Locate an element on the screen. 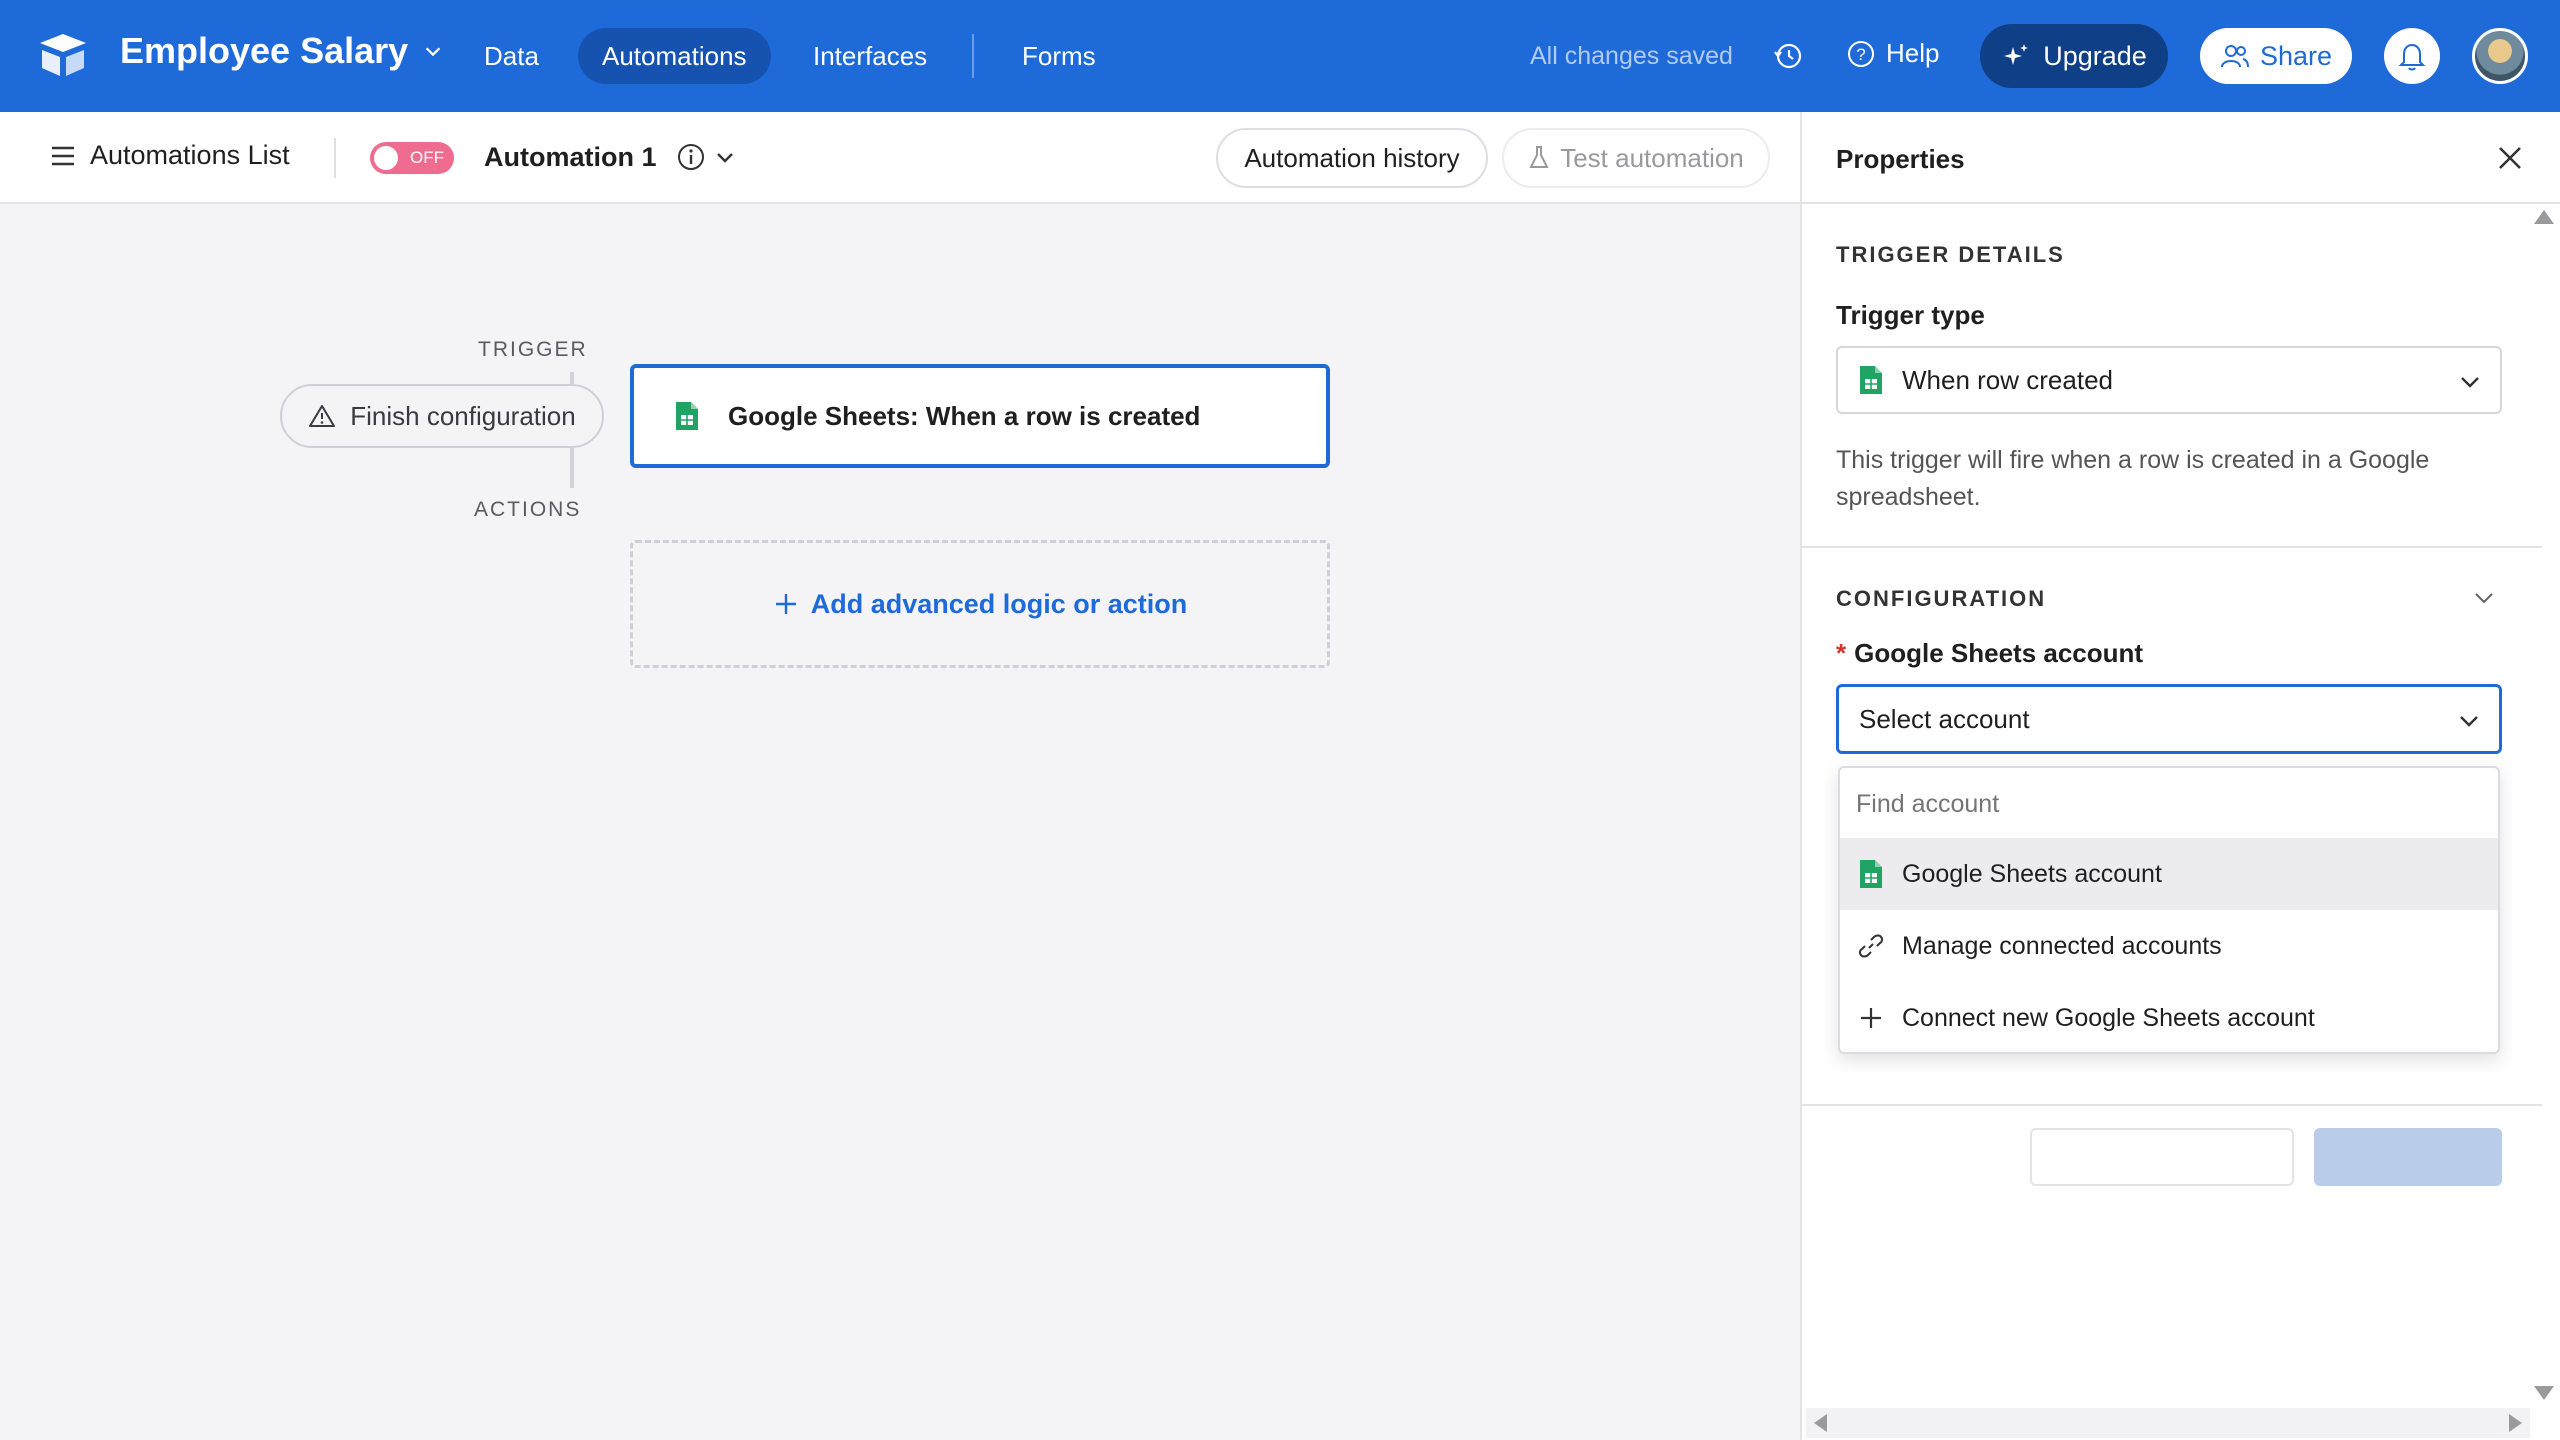 The height and width of the screenshot is (1440, 2560). sparkle-icon is located at coordinates (2016, 54).